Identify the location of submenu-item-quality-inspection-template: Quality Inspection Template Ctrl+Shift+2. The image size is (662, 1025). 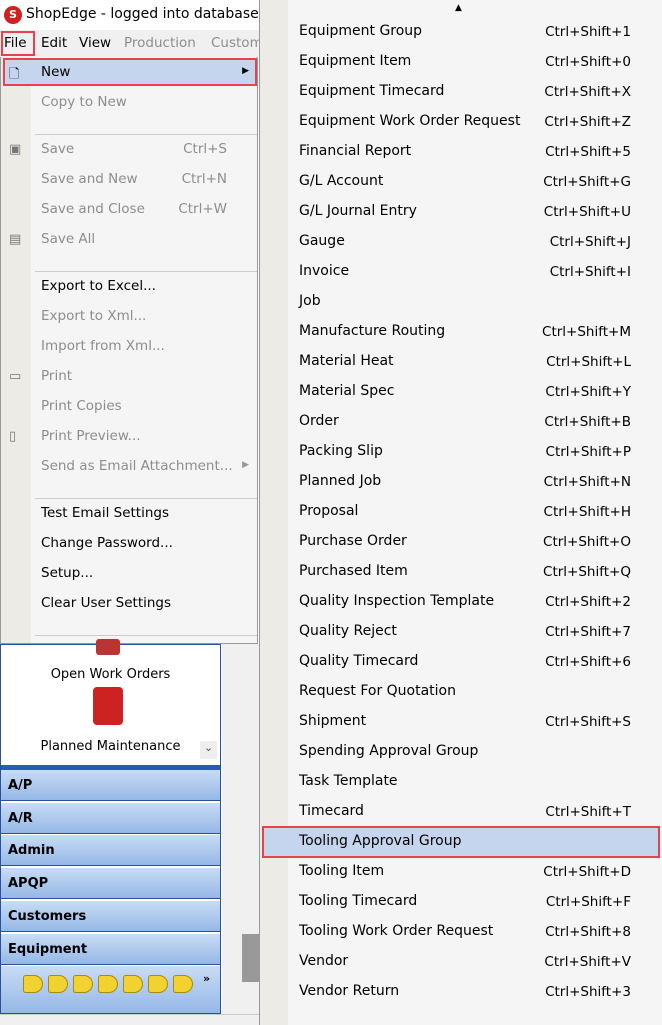
(461, 602).